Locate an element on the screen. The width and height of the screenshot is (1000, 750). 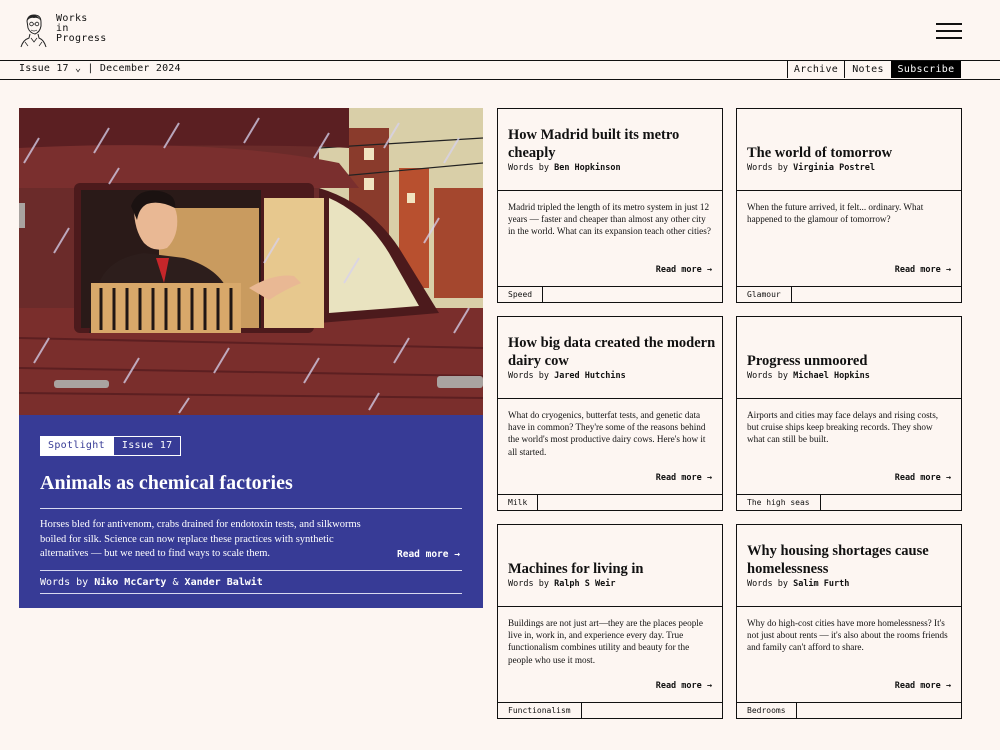
author-link: Salim Furth is located at coordinates (821, 584).